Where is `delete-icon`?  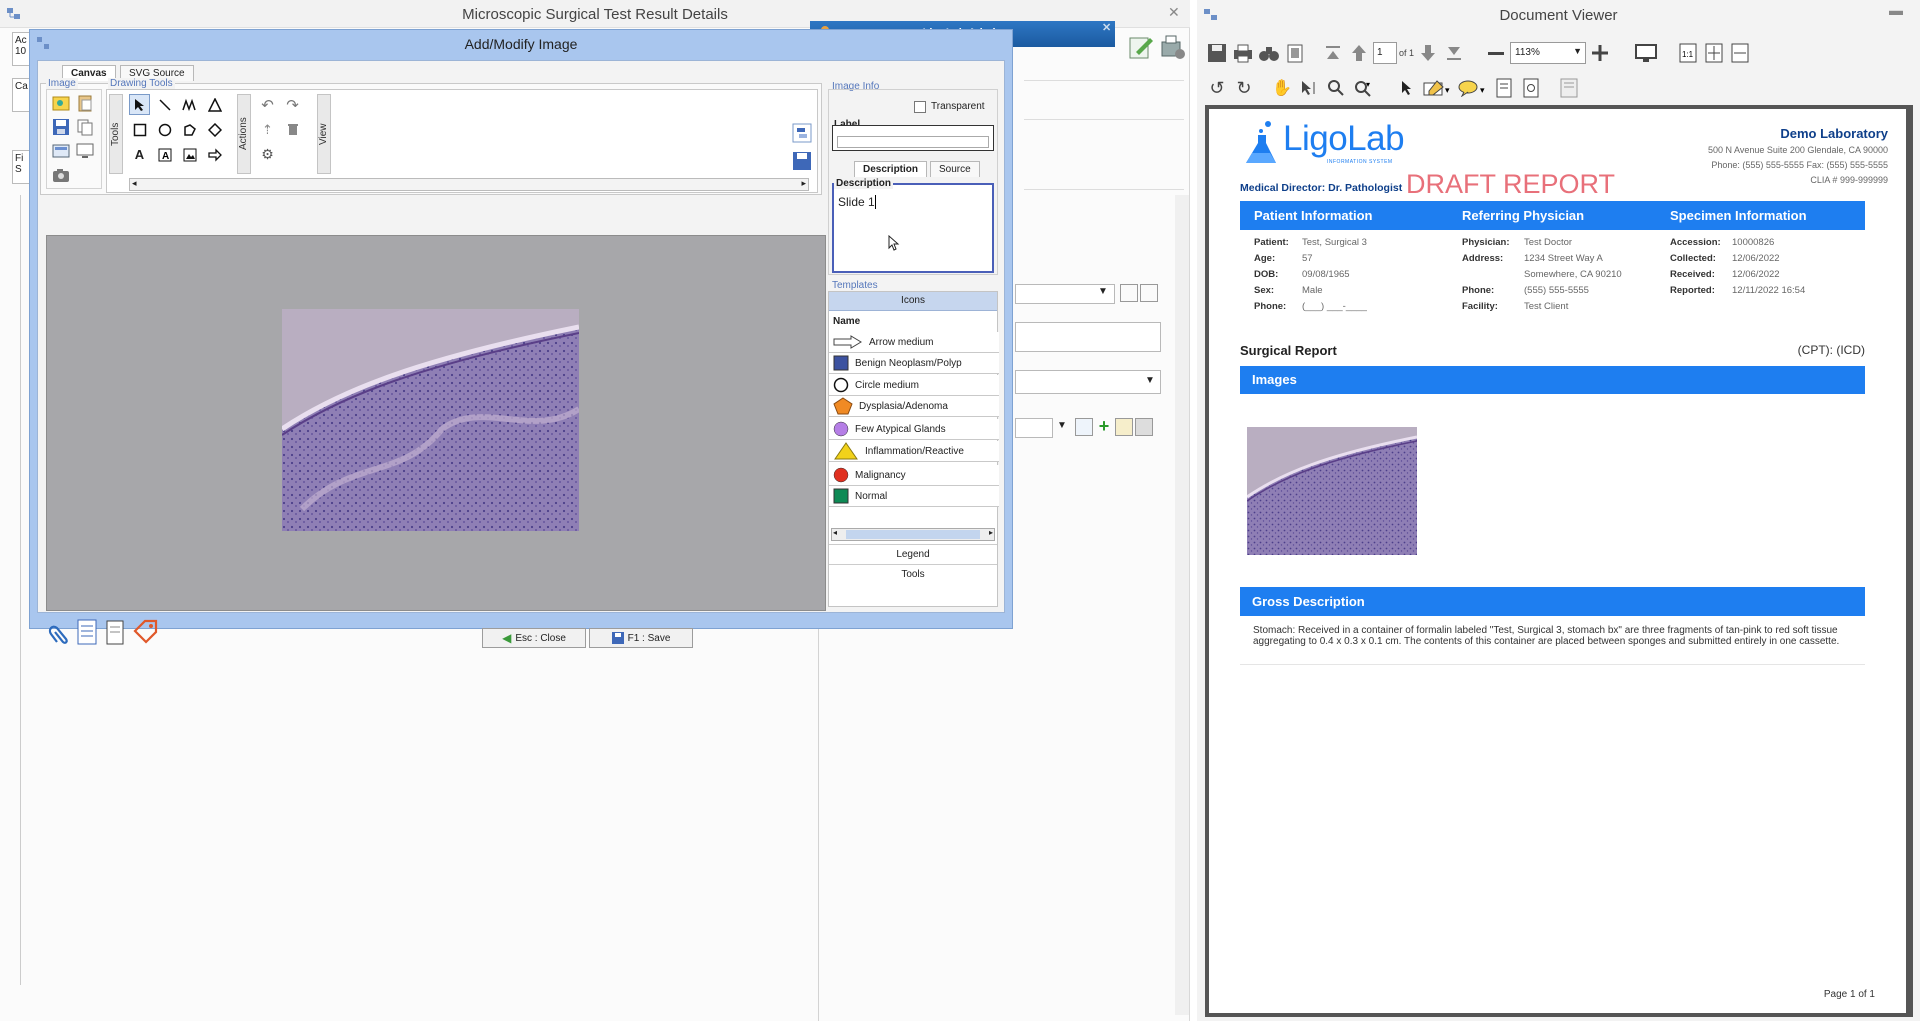 delete-icon is located at coordinates (292, 129).